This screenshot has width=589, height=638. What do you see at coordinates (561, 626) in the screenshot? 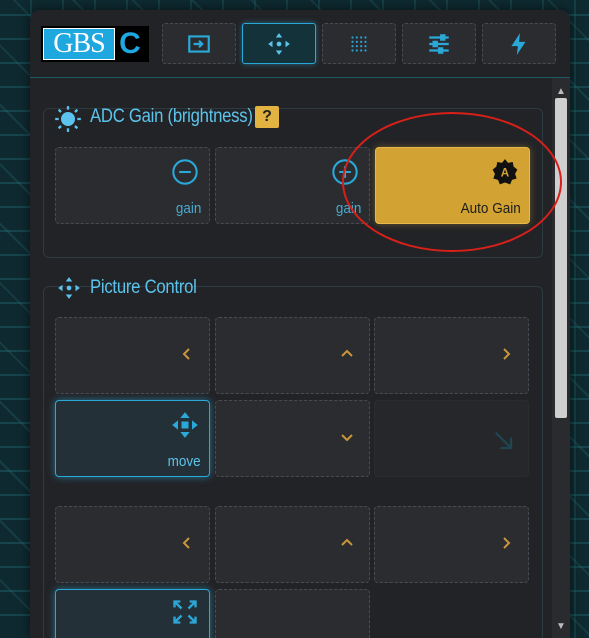
I see `scroll-down-icon: ▼` at bounding box center [561, 626].